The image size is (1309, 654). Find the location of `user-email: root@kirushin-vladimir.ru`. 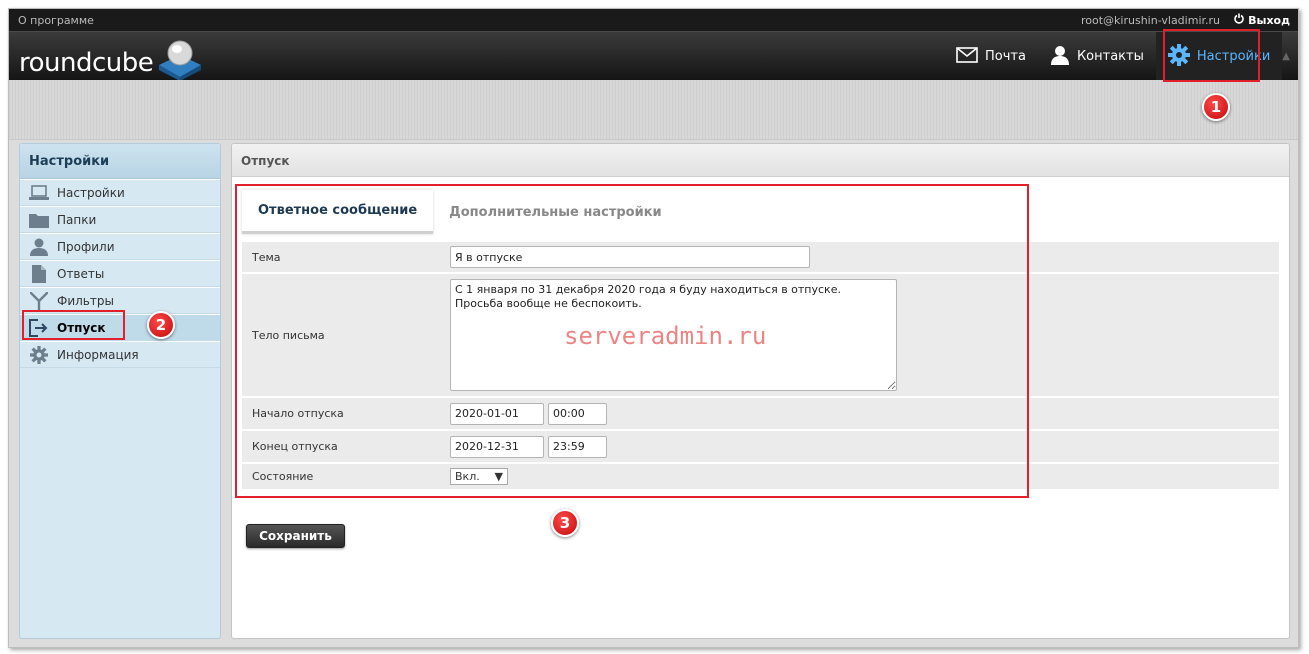

user-email: root@kirushin-vladimir.ru is located at coordinates (1150, 20).